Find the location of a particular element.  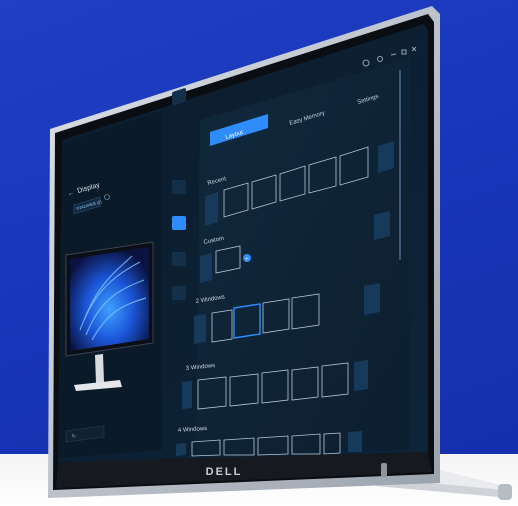

pip-icon is located at coordinates (179, 259).